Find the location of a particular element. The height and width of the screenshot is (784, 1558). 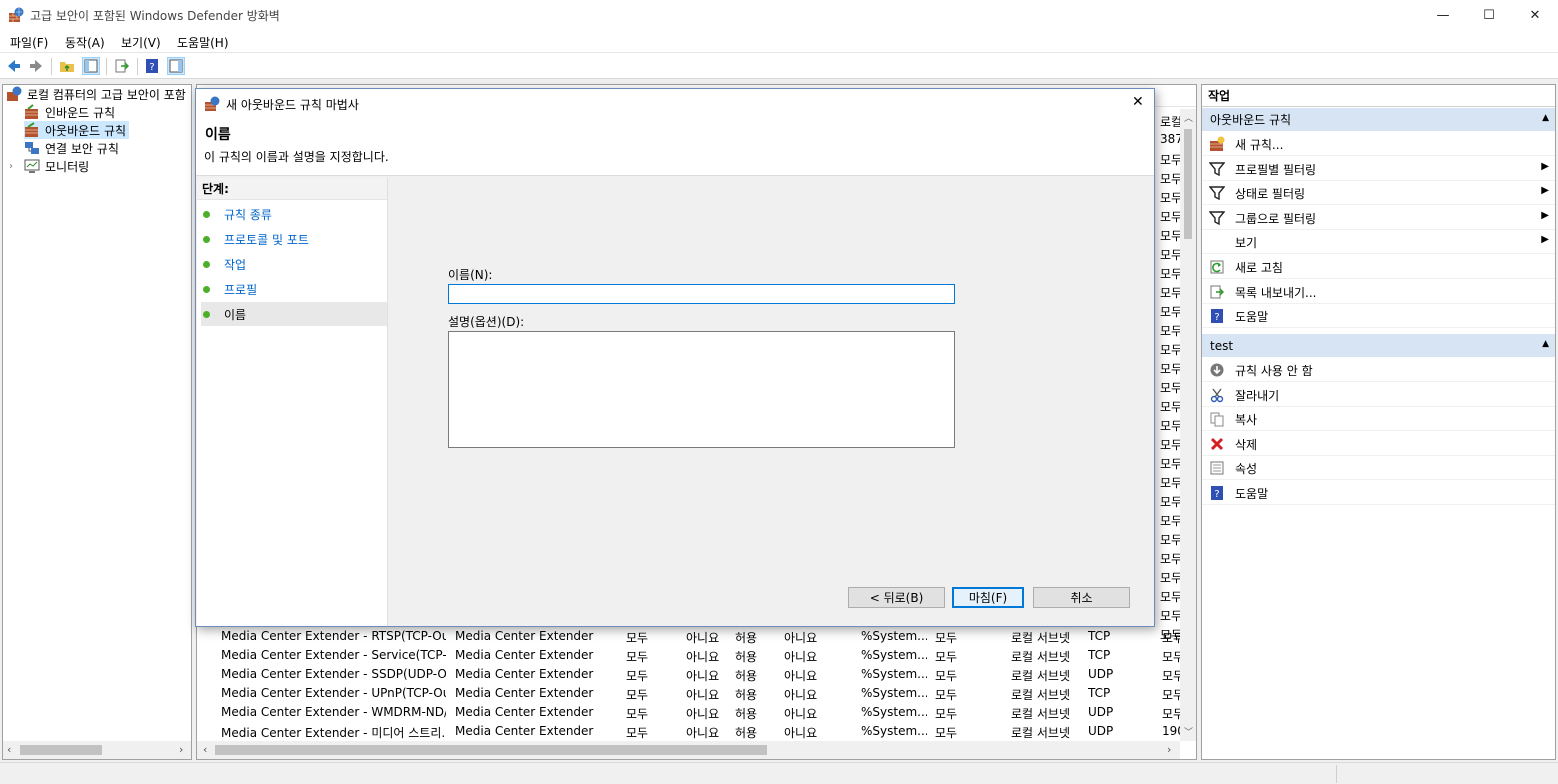

scroll-down-icon: ﹀ is located at coordinates (1188, 731).